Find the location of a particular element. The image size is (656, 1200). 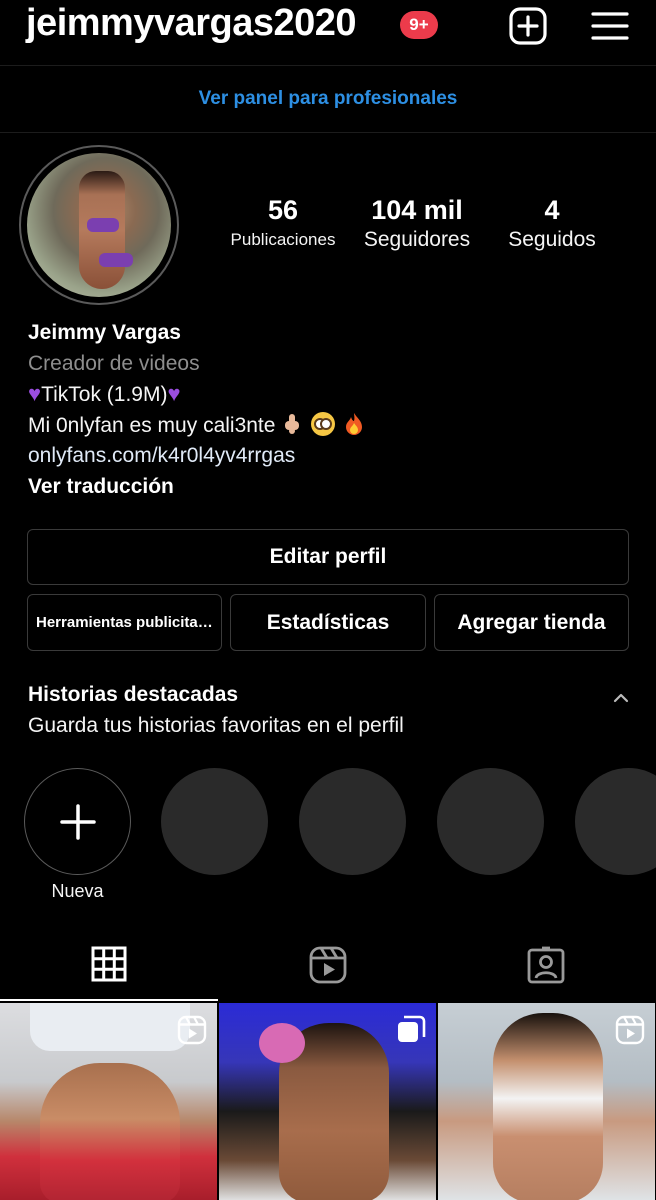

flushed-face-icon is located at coordinates (323, 423).